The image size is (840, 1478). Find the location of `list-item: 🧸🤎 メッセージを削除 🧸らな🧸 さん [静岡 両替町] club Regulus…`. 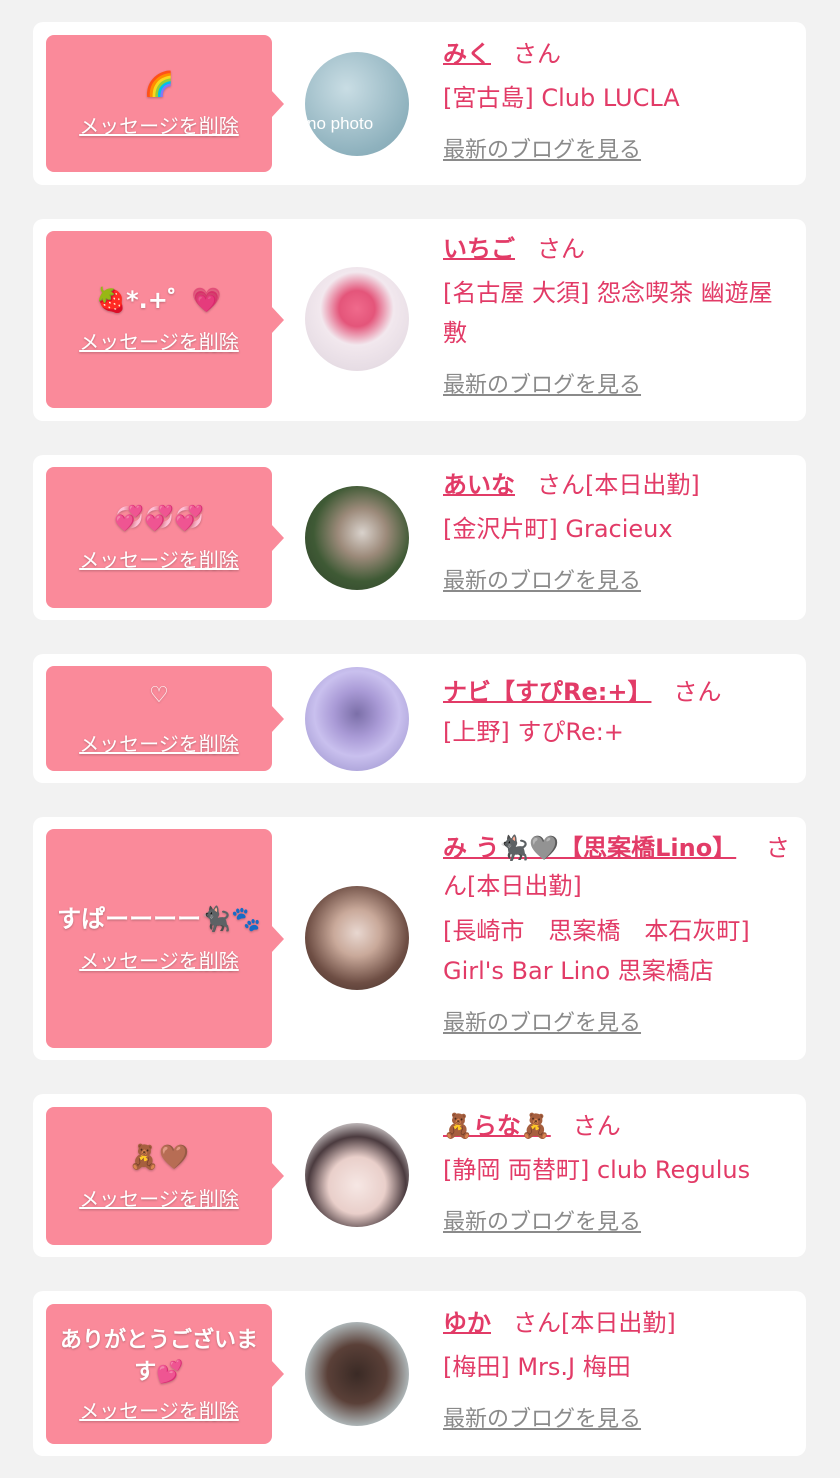

list-item: 🧸🤎 メッセージを削除 🧸らな🧸 さん [静岡 両替町] club Regulus… is located at coordinates (419, 1175).